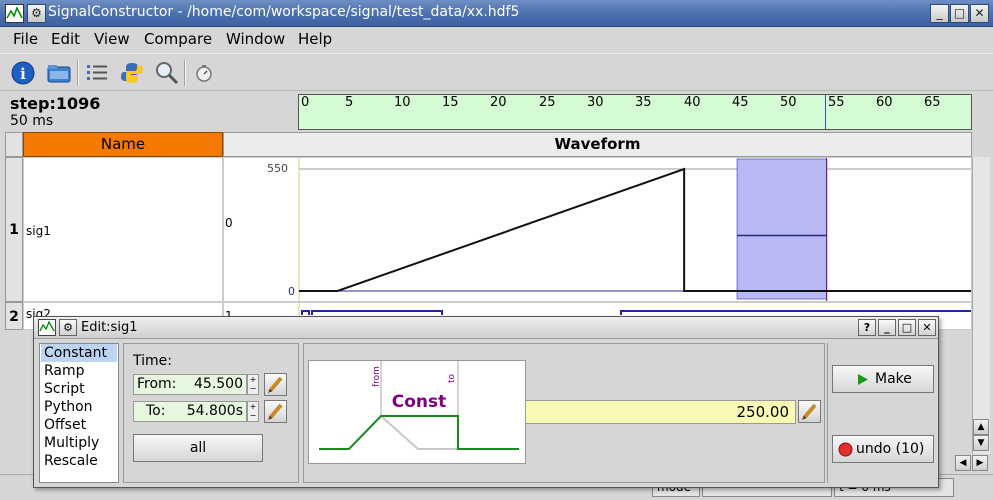 The image size is (993, 500). I want to click on menu-window: Window, so click(255, 39).